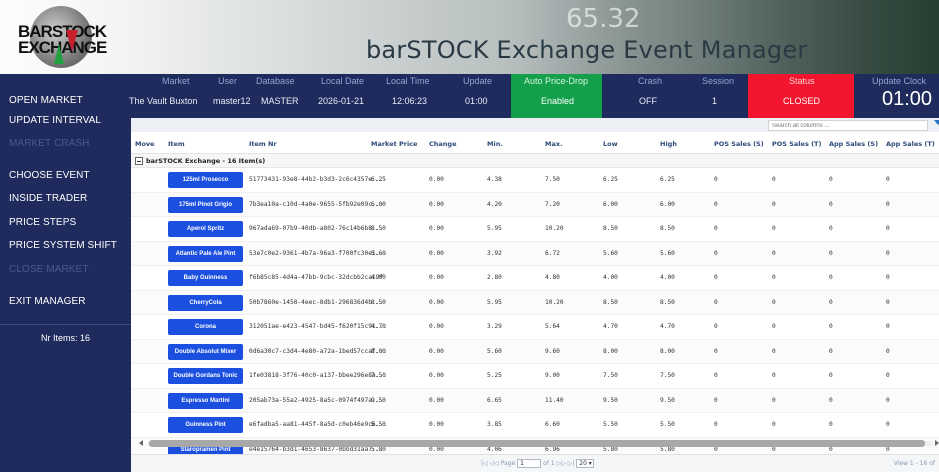  Describe the element at coordinates (141, 443) in the screenshot. I see `scroll-left-icon` at that location.